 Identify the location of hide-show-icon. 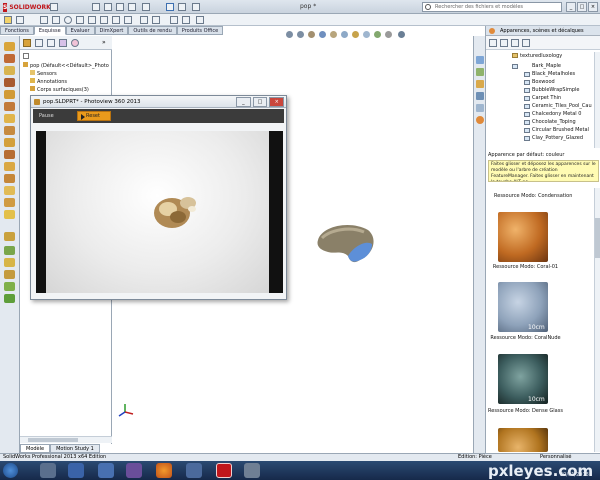
(355, 34).